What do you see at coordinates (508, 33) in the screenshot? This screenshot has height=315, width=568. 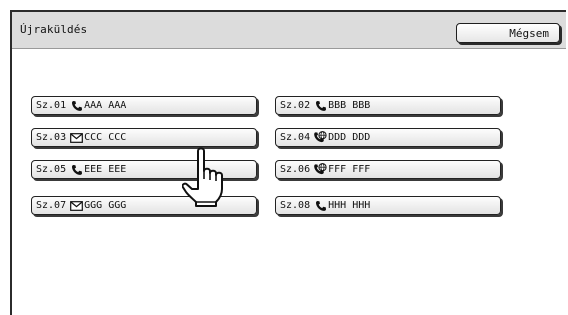 I see `cancel-button: Mégsem` at bounding box center [508, 33].